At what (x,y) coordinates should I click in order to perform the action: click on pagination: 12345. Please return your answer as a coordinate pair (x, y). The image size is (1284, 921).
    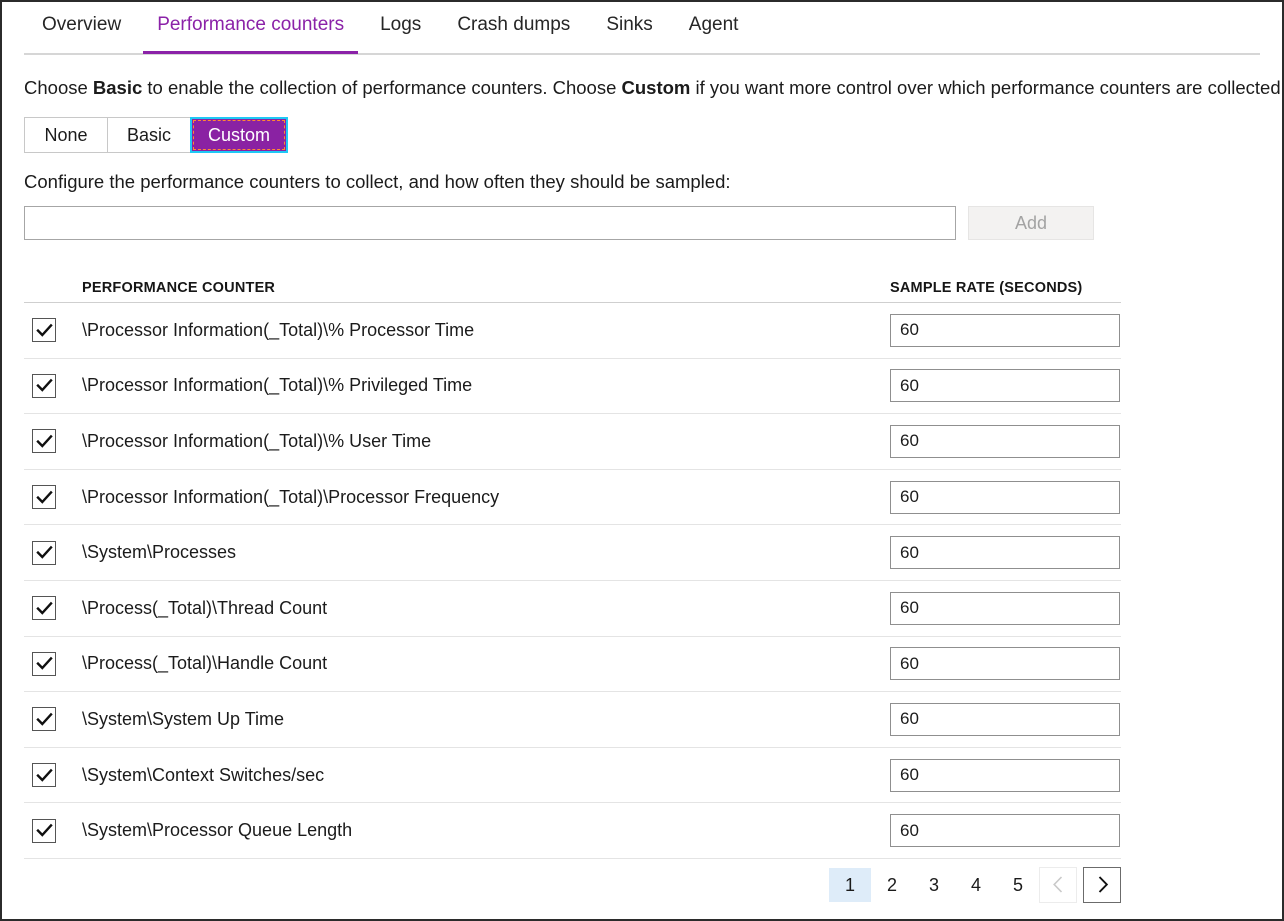
    Looking at the image, I should click on (572, 884).